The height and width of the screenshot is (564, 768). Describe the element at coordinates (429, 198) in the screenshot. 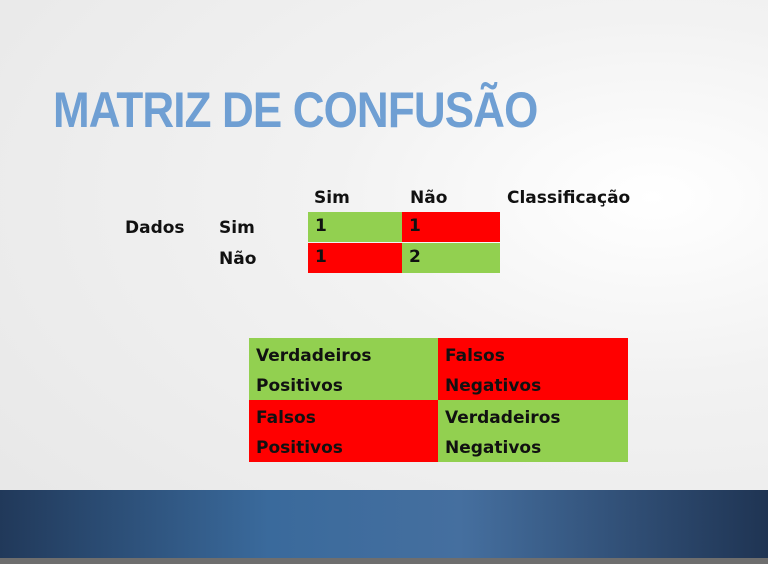

I see `col-header-nao: Não` at that location.